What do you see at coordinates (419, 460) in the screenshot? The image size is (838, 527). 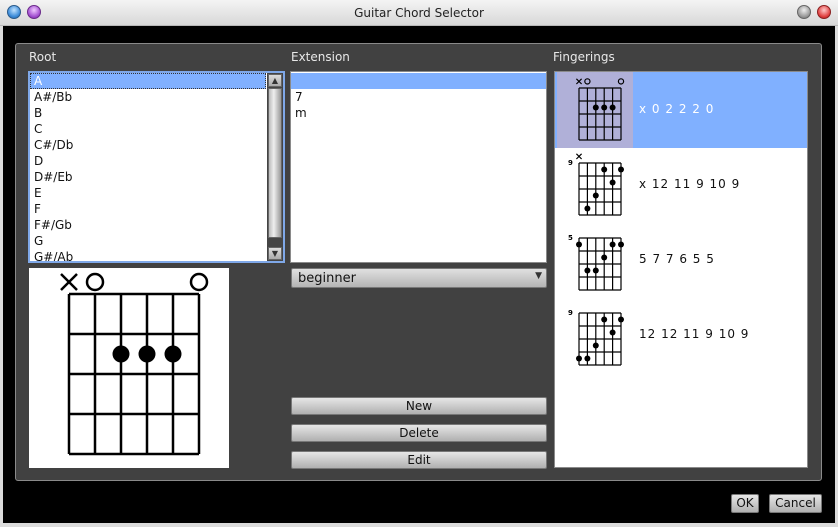 I see `edit-button: Edit` at bounding box center [419, 460].